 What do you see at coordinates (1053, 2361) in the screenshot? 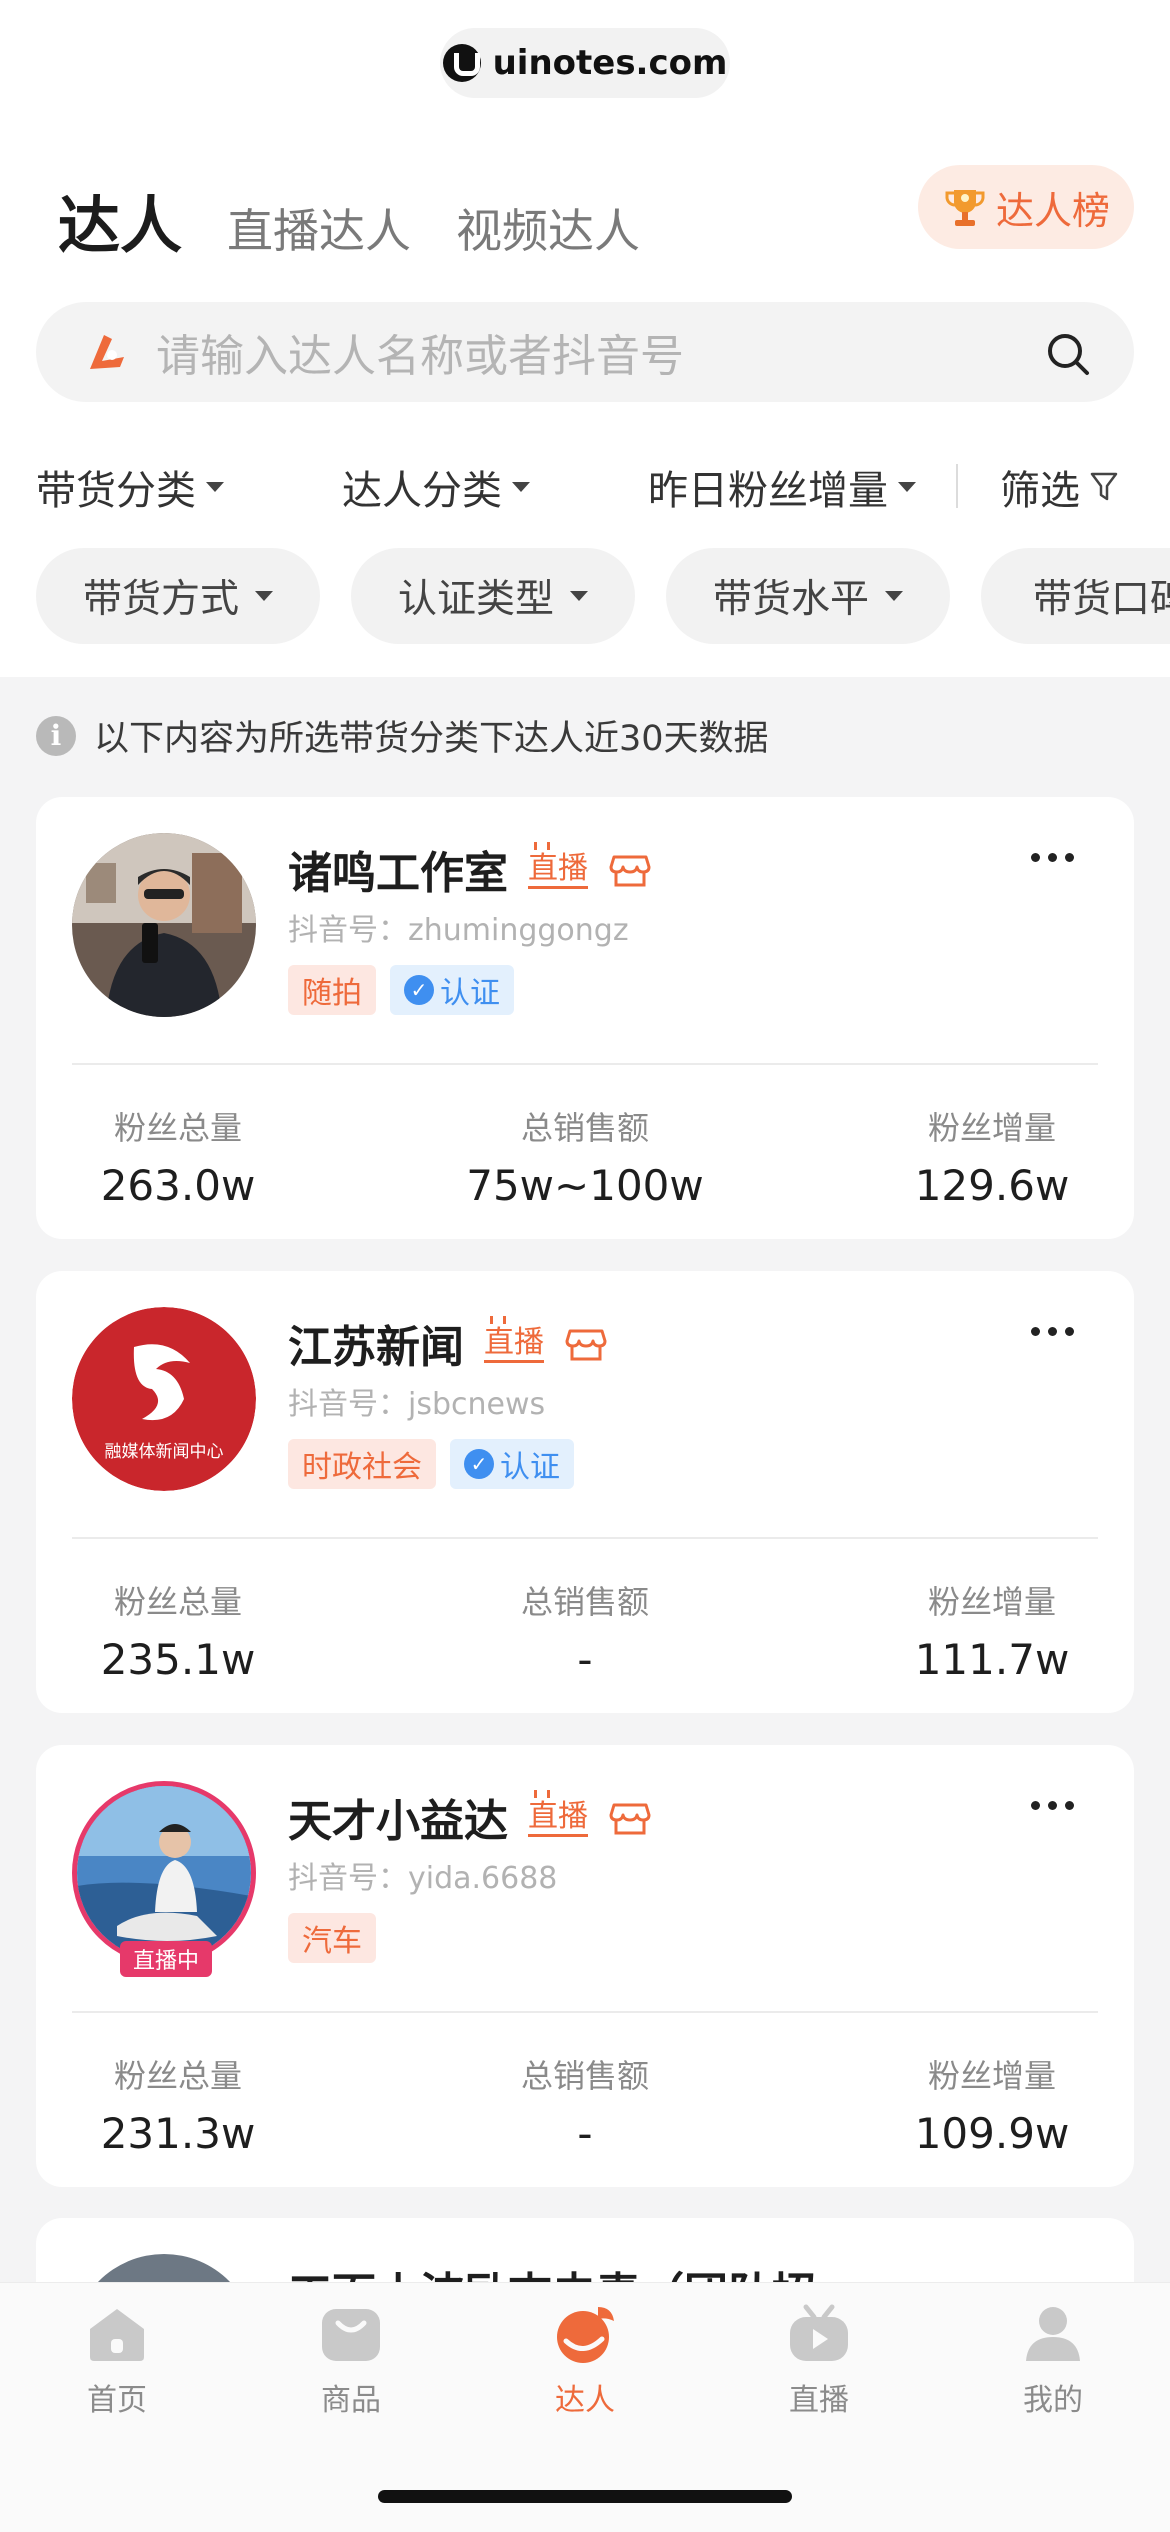
I see `nav-mine: 我的` at bounding box center [1053, 2361].